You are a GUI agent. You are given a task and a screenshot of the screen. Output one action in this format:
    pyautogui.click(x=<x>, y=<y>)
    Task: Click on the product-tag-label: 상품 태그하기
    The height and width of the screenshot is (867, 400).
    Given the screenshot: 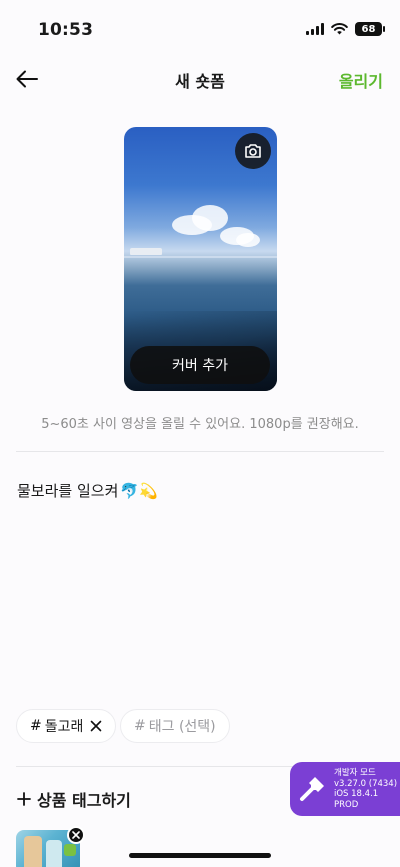 What is the action you would take?
    pyautogui.click(x=84, y=800)
    